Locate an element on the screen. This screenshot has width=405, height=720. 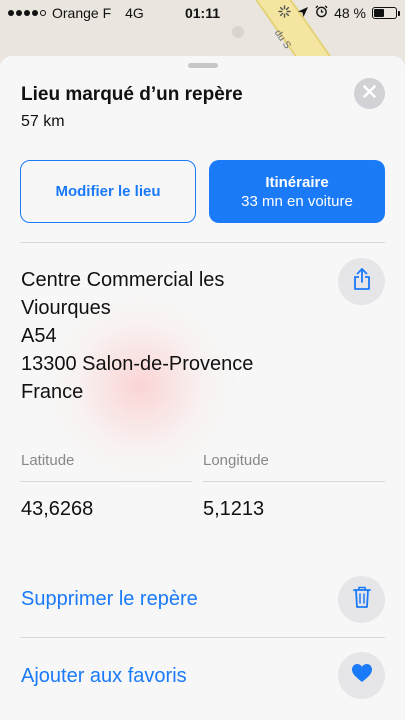
card-distance: 57 km is located at coordinates (43, 121).